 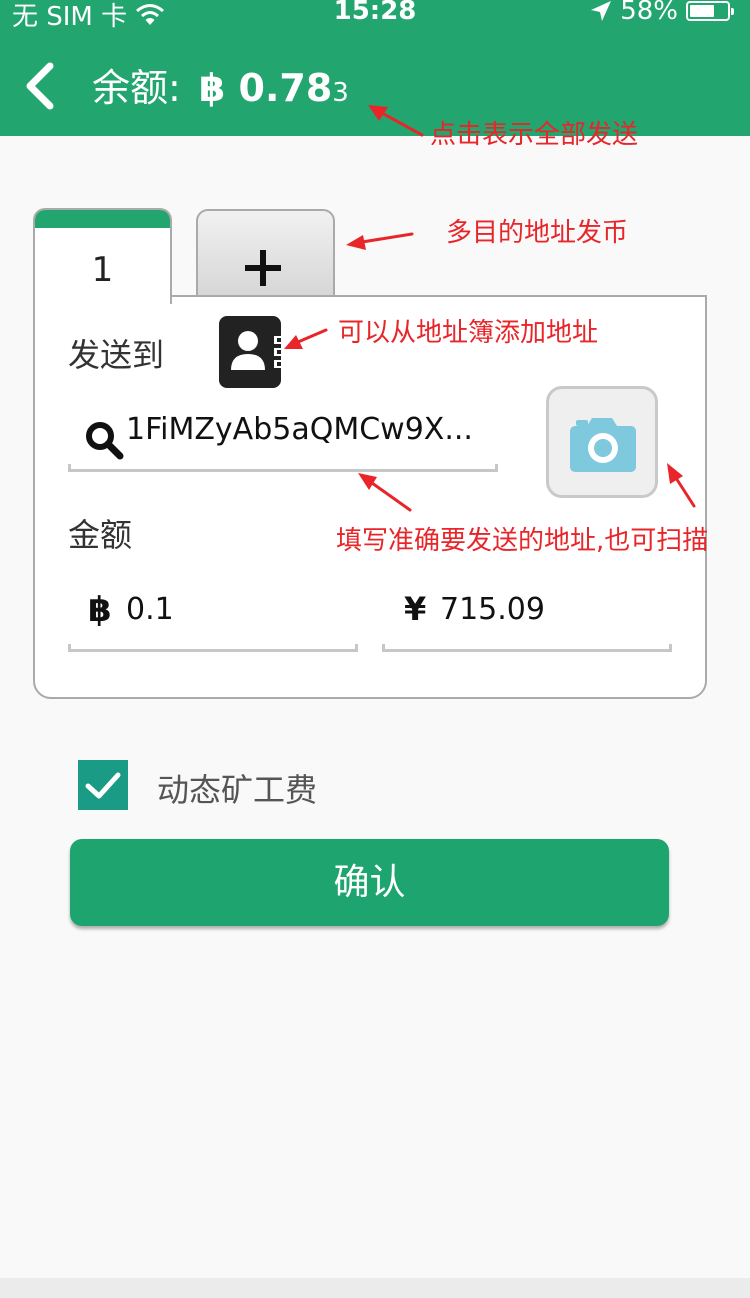 What do you see at coordinates (380, 241) in the screenshot?
I see `arrow-to-add-tab` at bounding box center [380, 241].